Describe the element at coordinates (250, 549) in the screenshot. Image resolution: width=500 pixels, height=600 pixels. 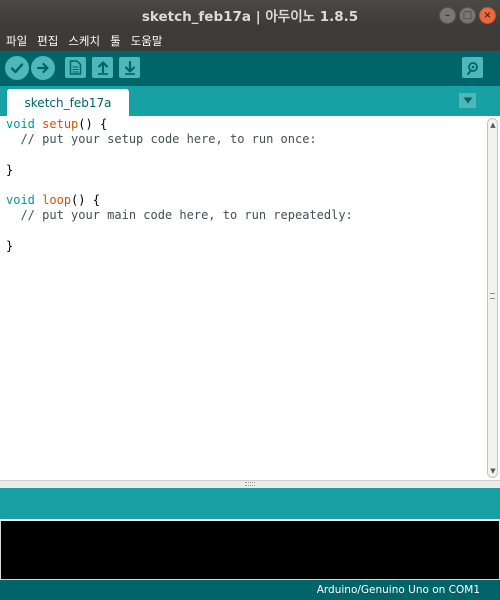
I see `console-output` at that location.